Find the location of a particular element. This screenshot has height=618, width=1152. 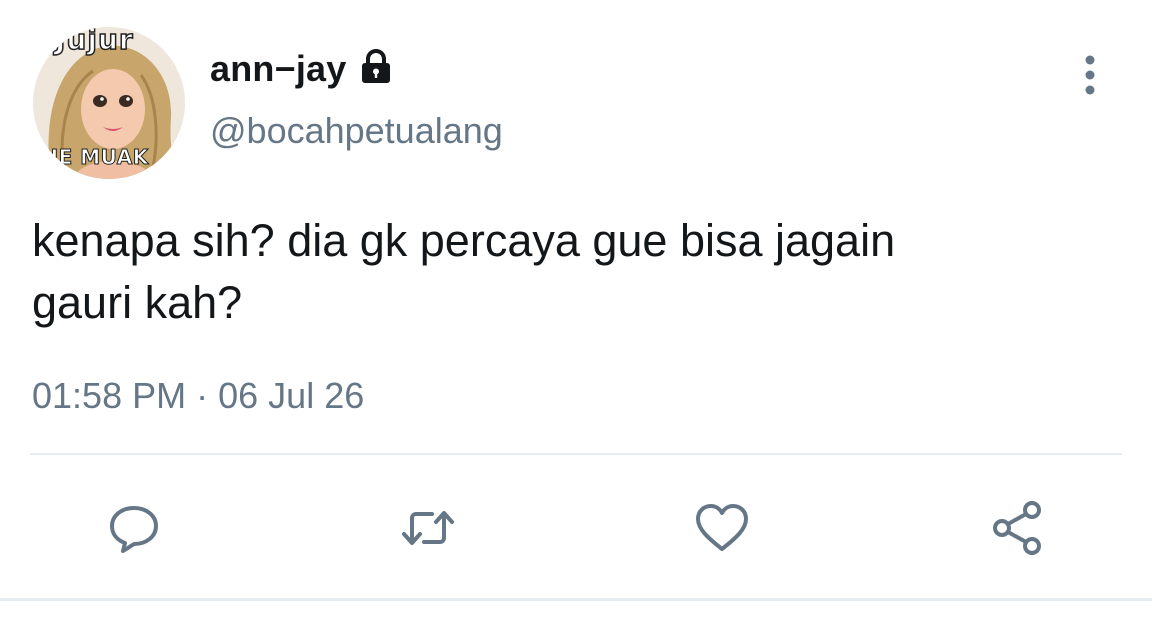

tweet-timestamp: 01:58 PM · 06 Jul 26 is located at coordinates (198, 396).